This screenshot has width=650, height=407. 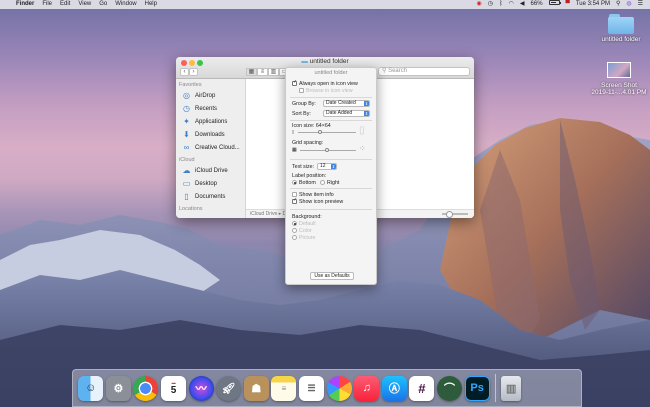 I want to click on back-button: ‹, so click(x=184, y=72).